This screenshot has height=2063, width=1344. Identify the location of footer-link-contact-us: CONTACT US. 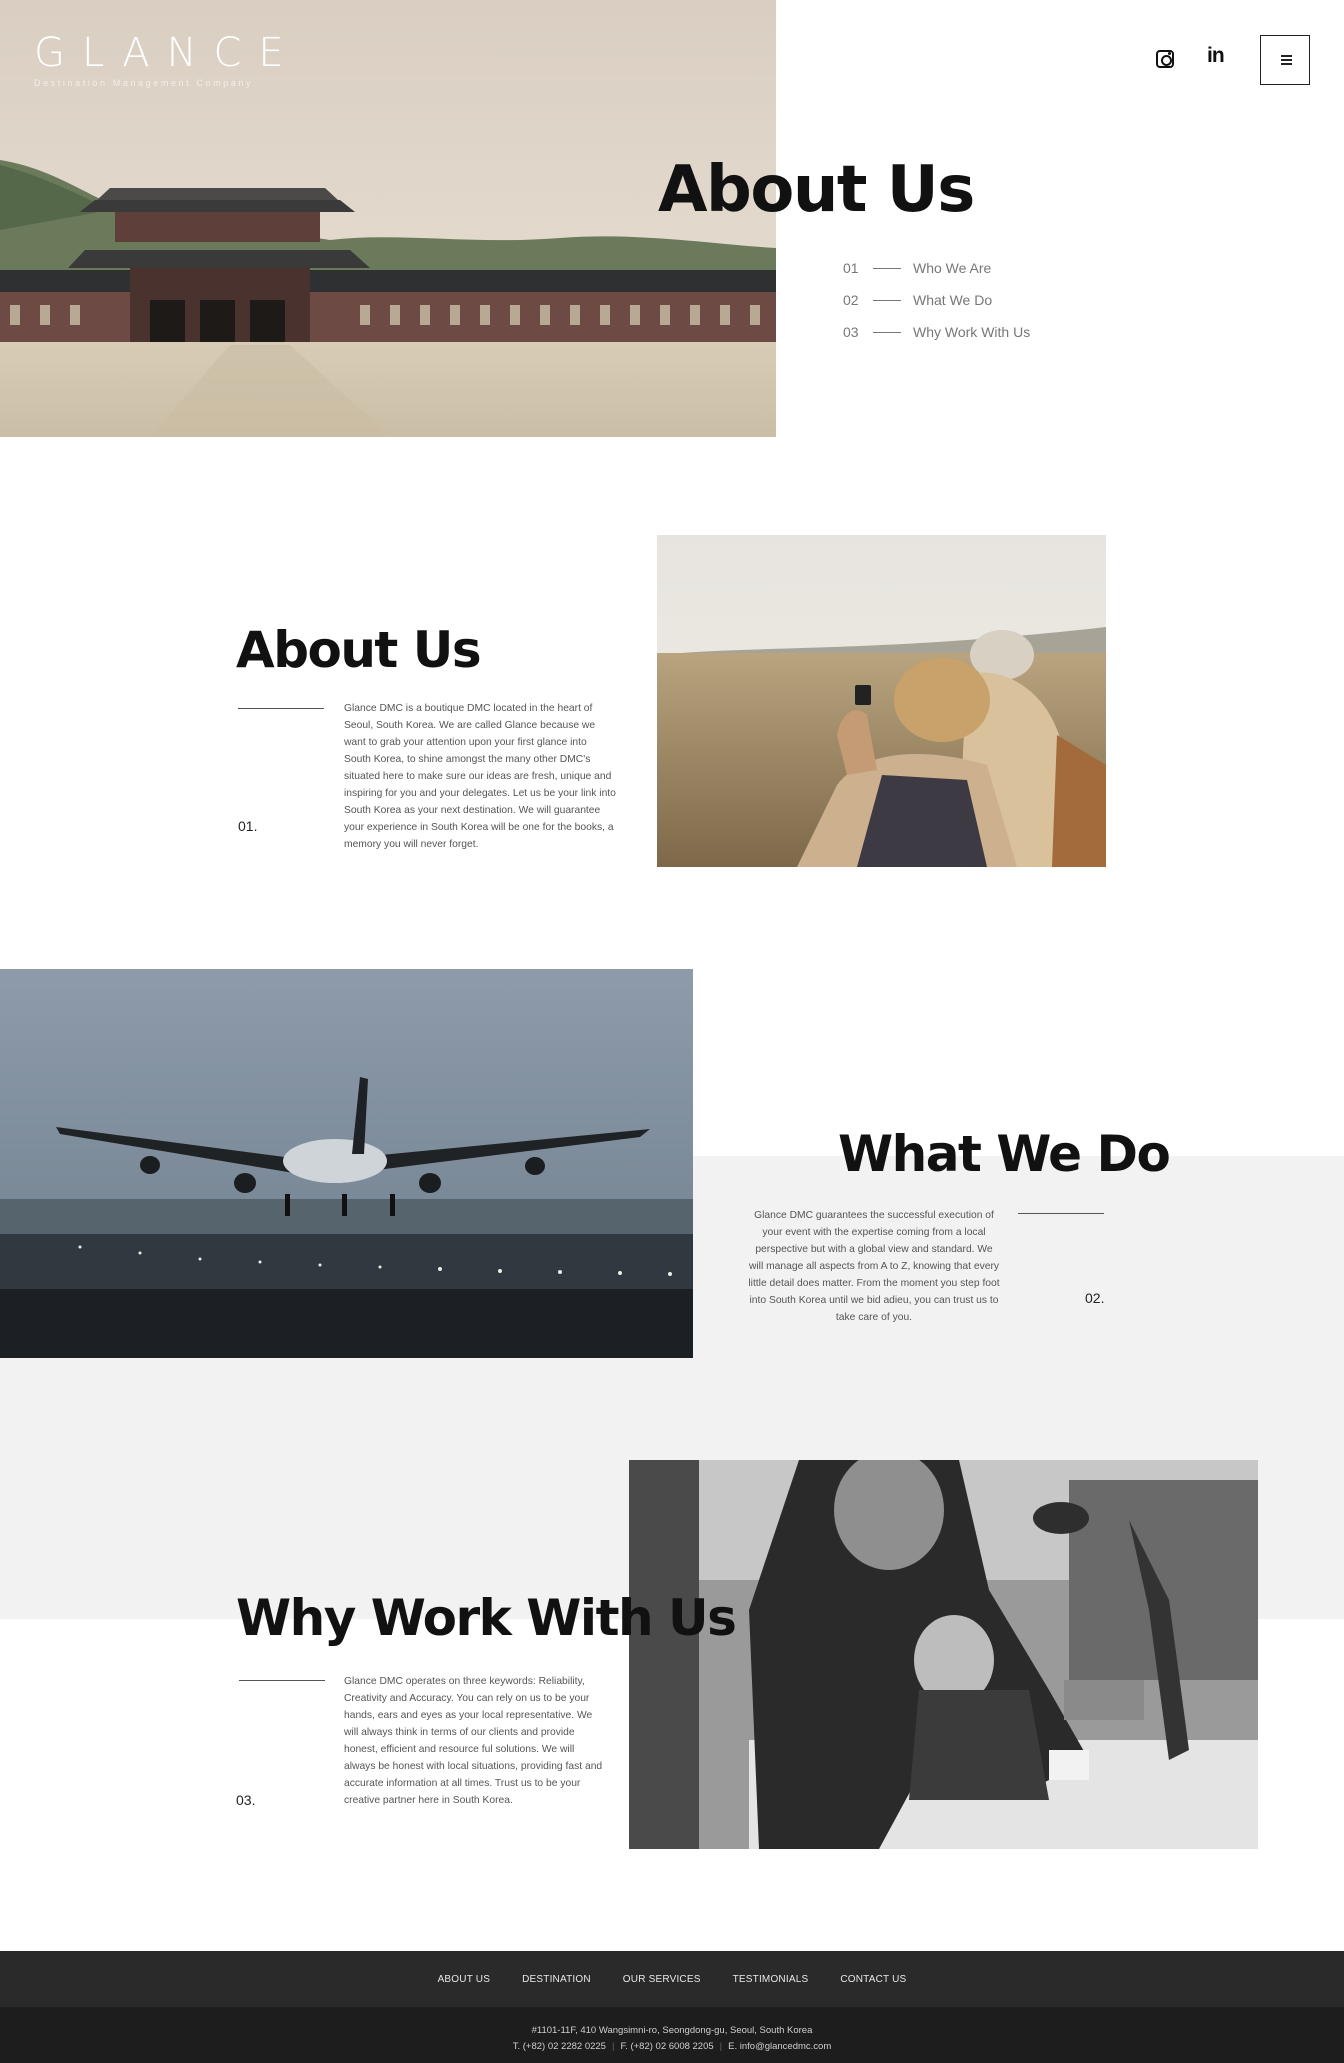
(873, 1979).